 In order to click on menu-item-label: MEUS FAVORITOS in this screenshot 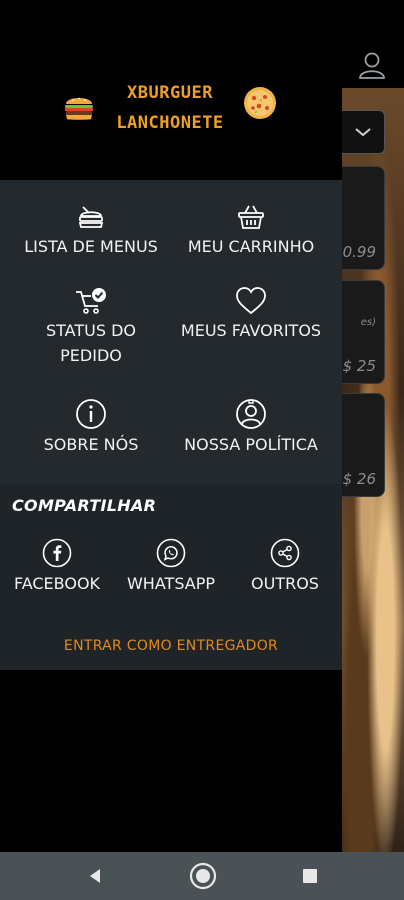, I will do `click(251, 330)`.